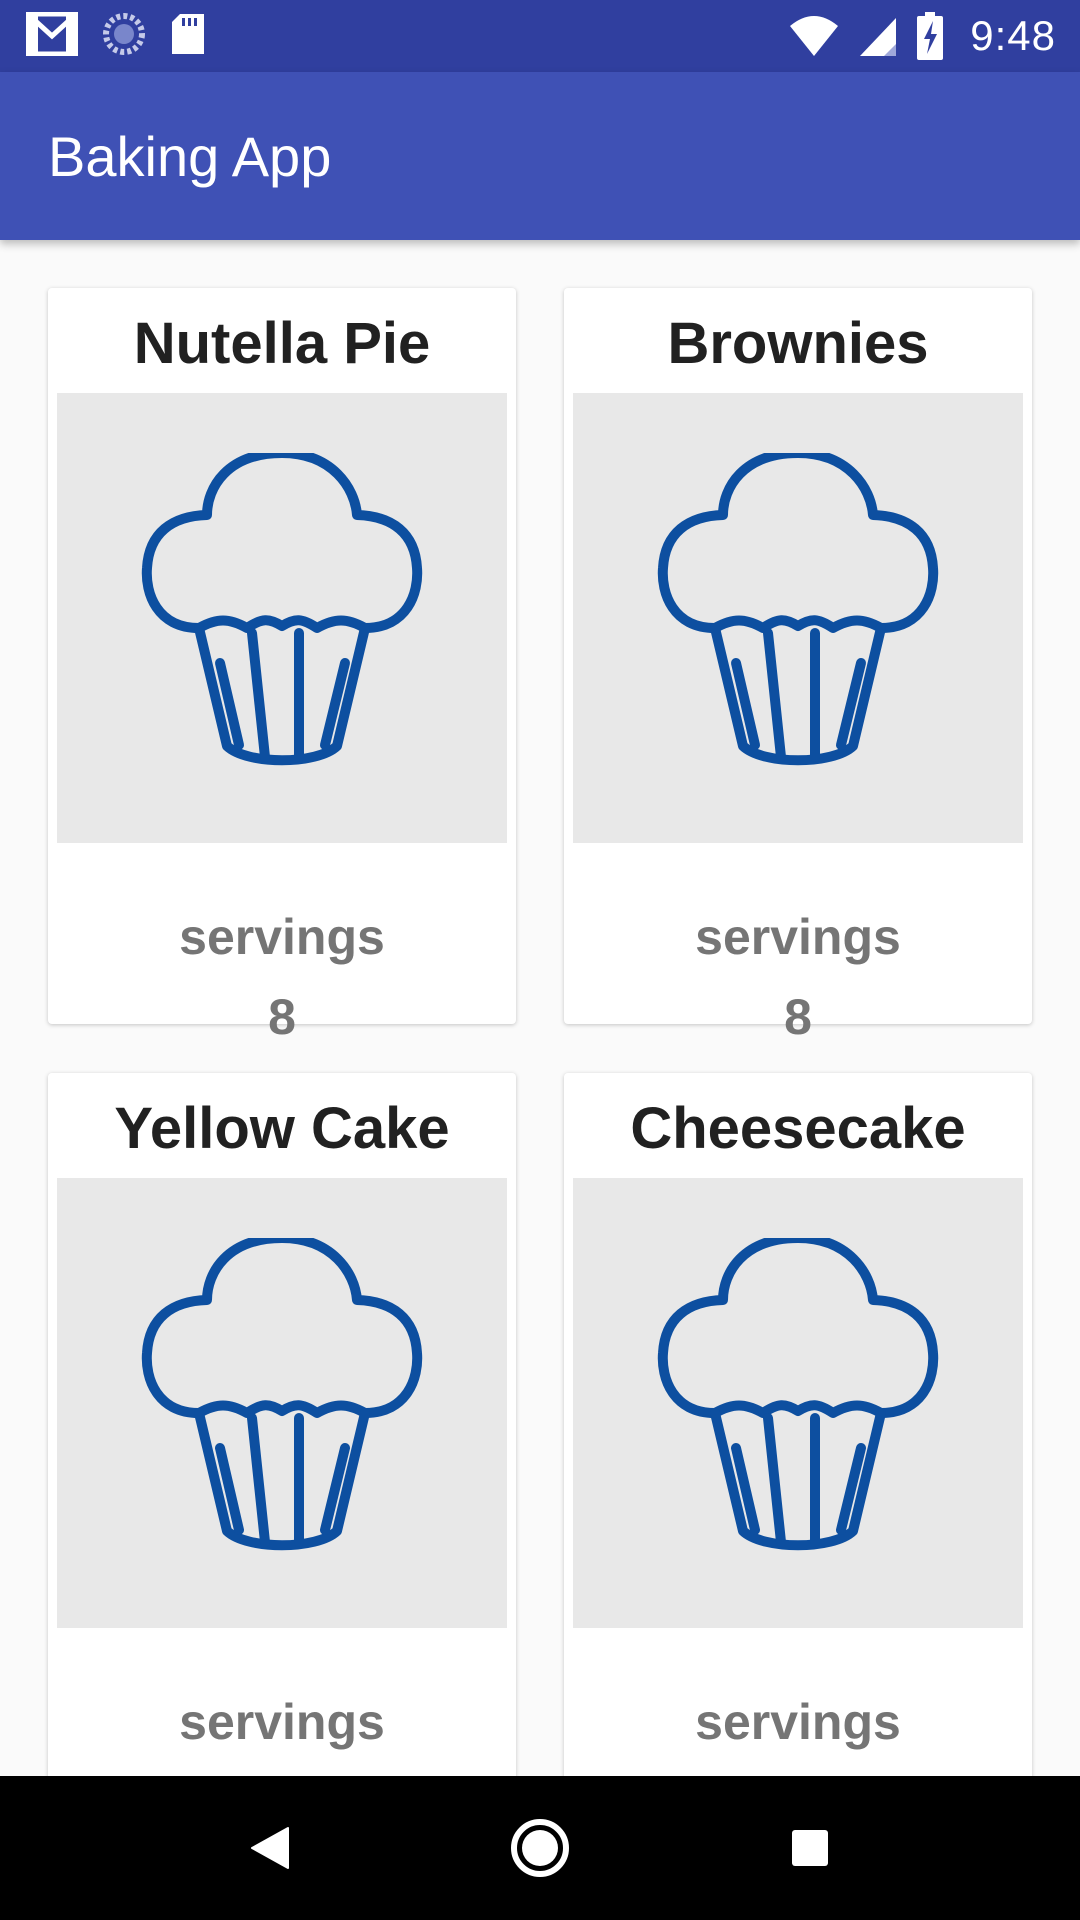 The width and height of the screenshot is (1080, 1920). I want to click on back-button, so click(270, 1848).